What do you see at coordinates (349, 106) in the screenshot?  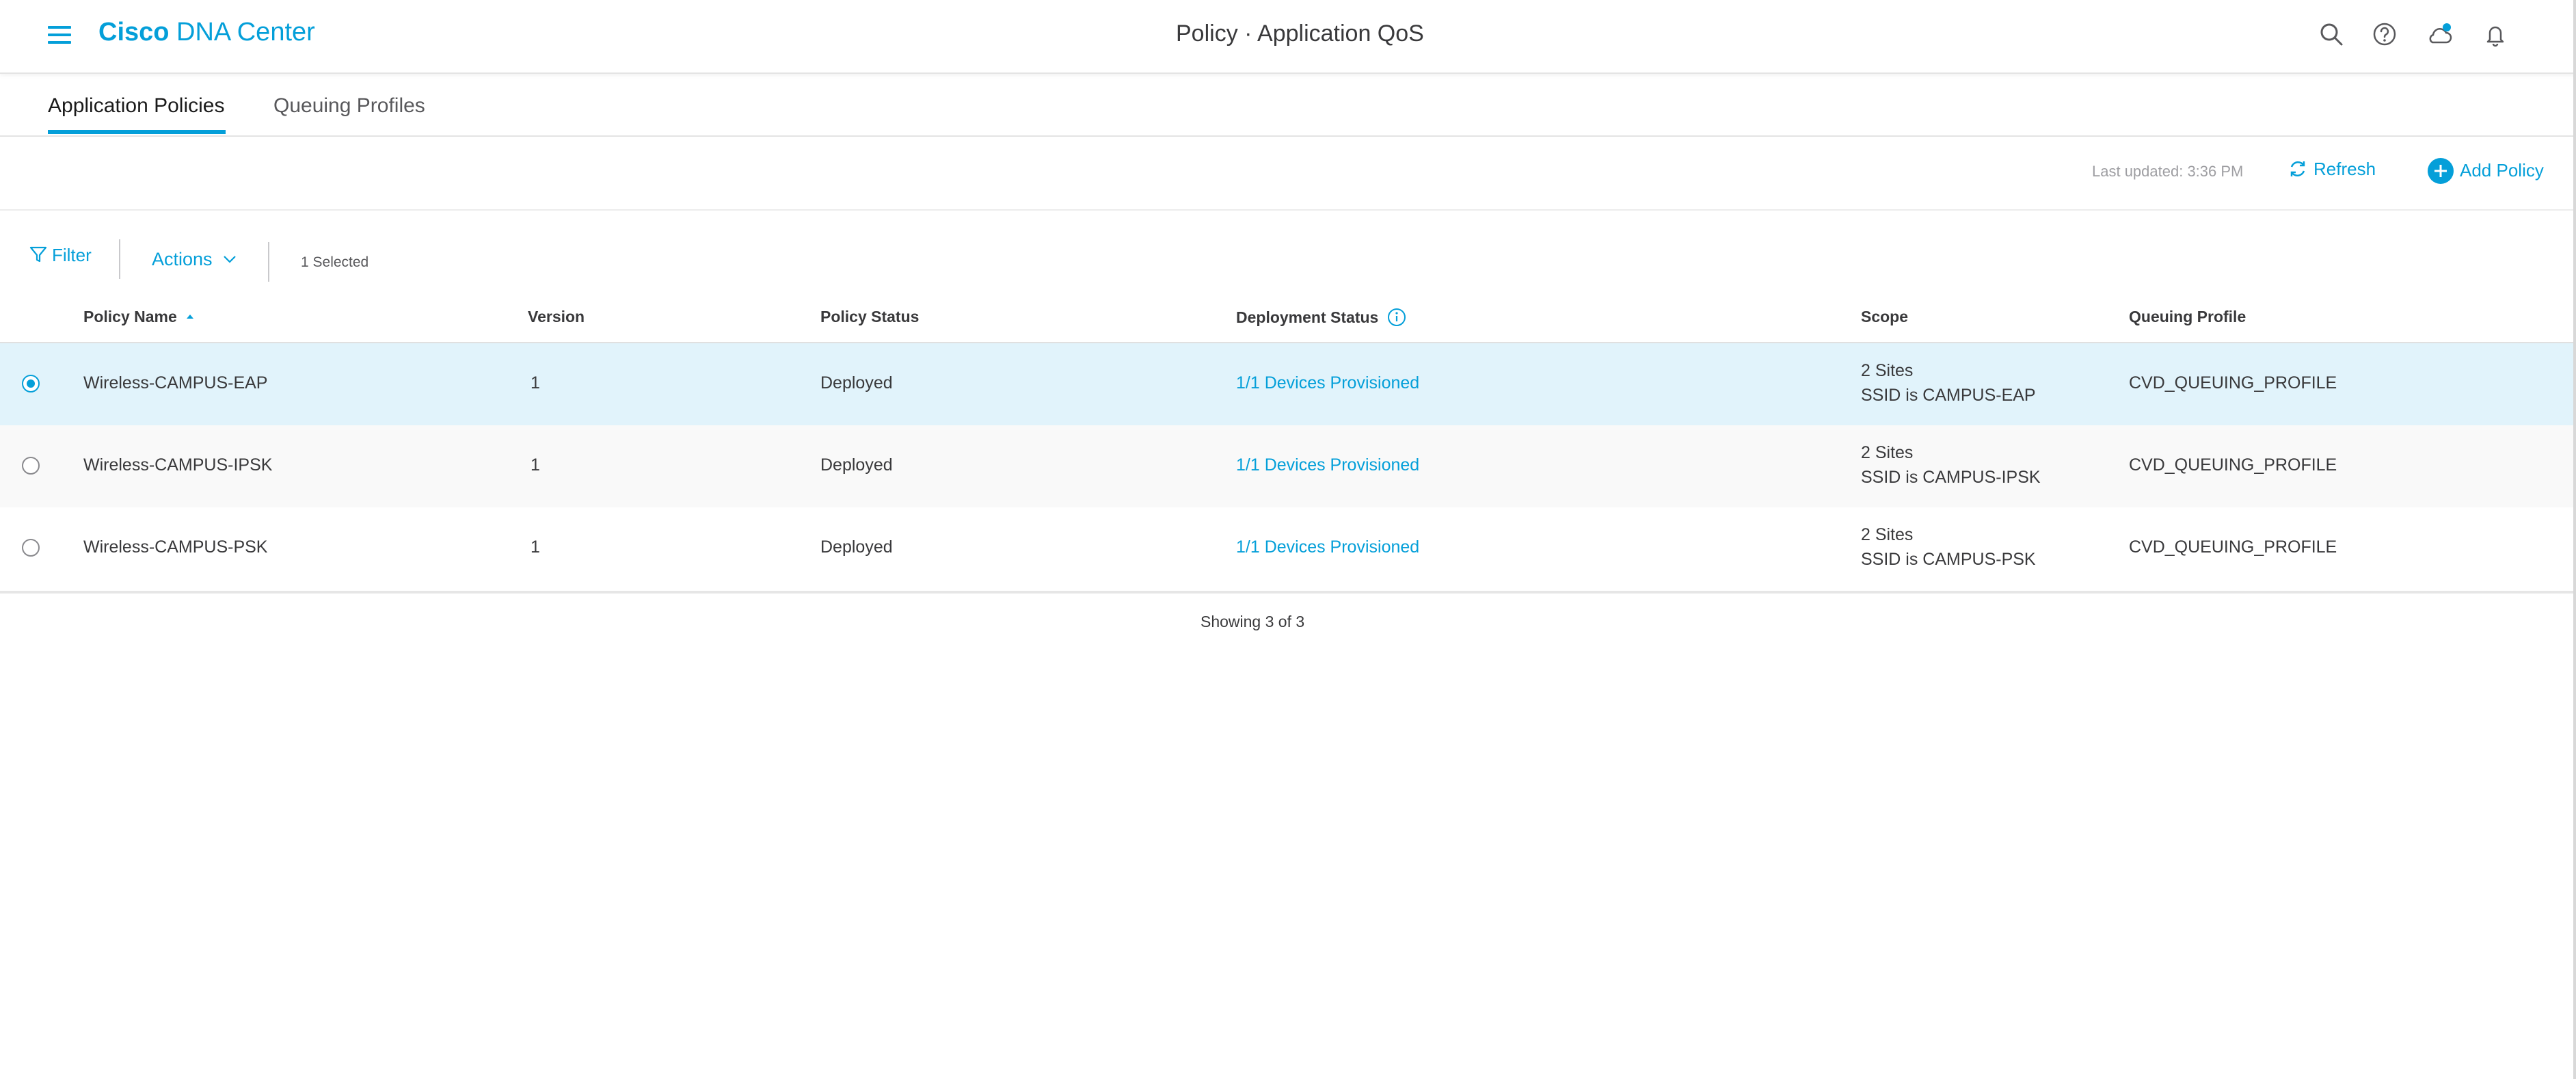 I see `tab-queuing-profiles: Queuing Profiles` at bounding box center [349, 106].